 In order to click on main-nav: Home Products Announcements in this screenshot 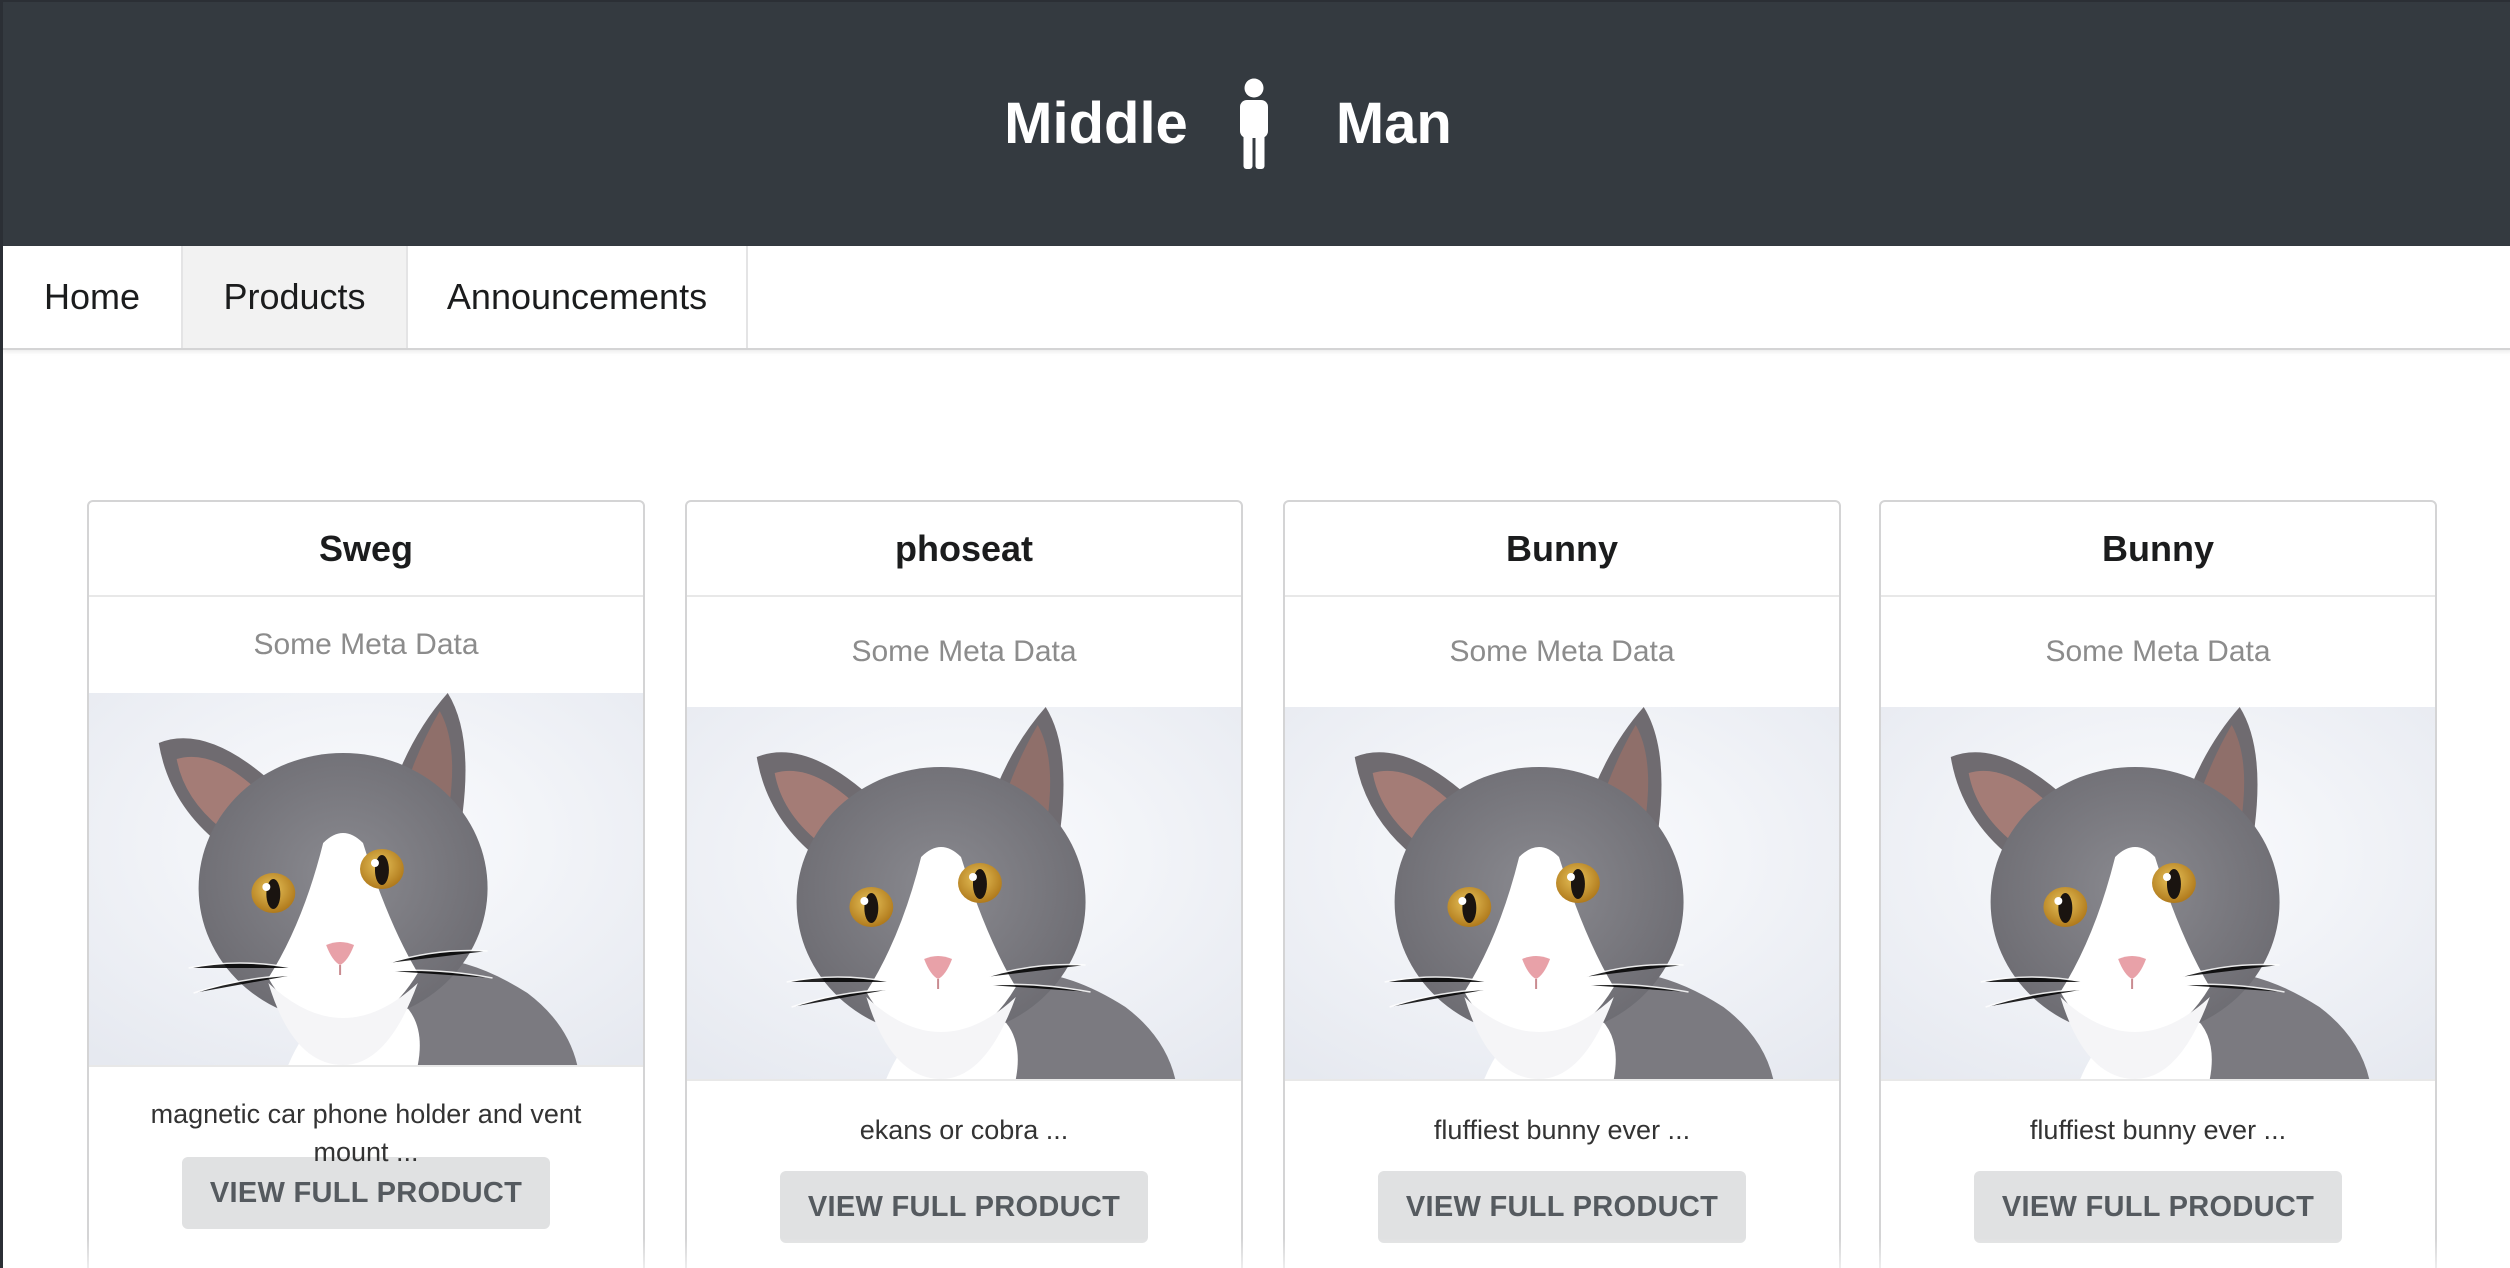, I will do `click(1256, 298)`.